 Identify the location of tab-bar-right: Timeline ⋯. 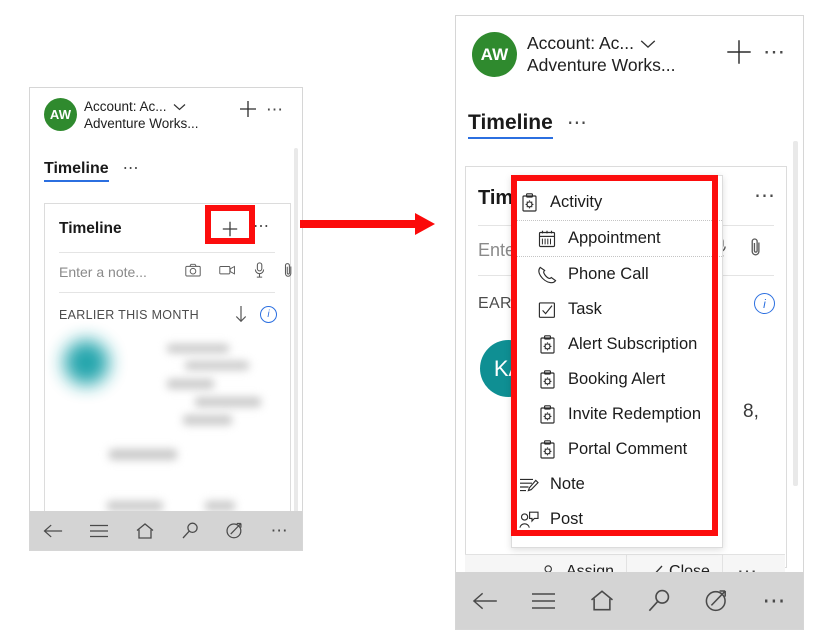
(528, 125).